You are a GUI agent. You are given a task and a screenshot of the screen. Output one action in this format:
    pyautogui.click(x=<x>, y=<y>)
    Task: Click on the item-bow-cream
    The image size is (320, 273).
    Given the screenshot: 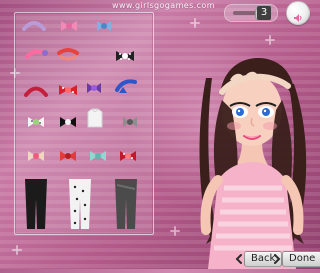 What is the action you would take?
    pyautogui.click(x=36, y=156)
    